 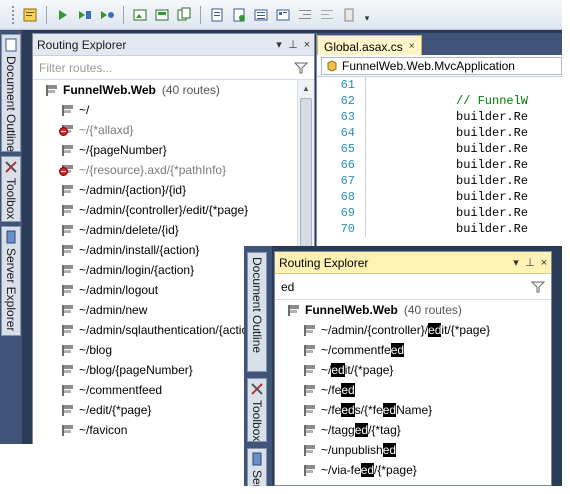 What do you see at coordinates (347, 213) in the screenshot?
I see `line-number: 69` at bounding box center [347, 213].